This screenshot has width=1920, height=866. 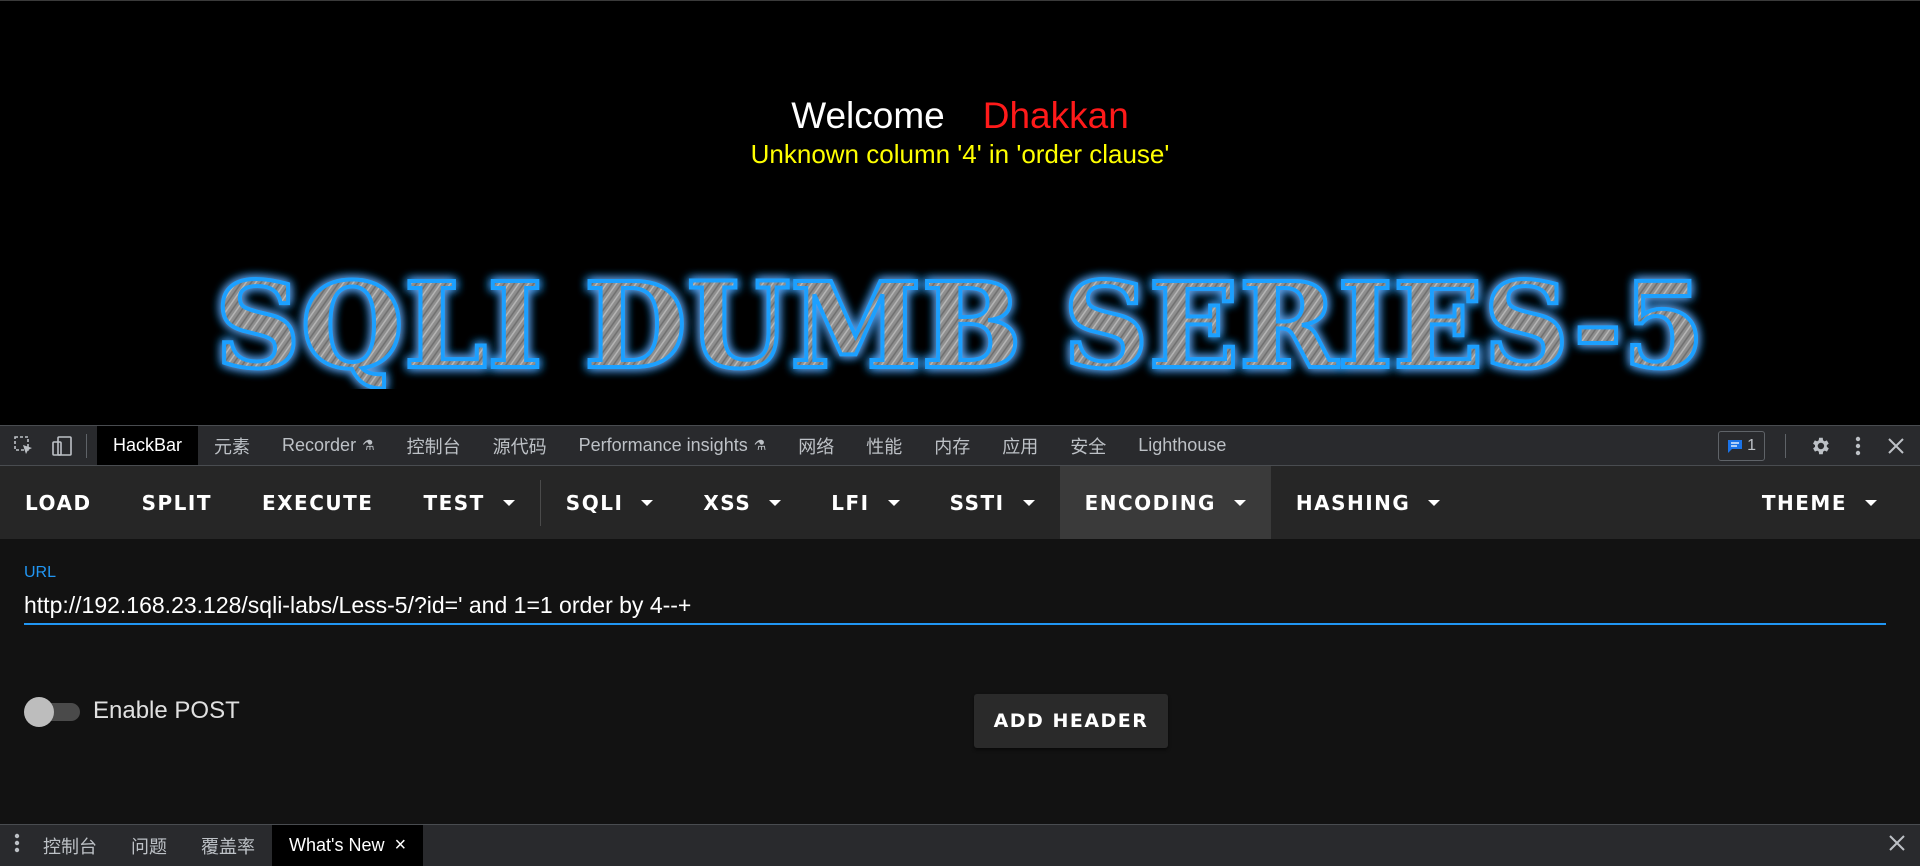 I want to click on tab-label: 问题, so click(x=149, y=846).